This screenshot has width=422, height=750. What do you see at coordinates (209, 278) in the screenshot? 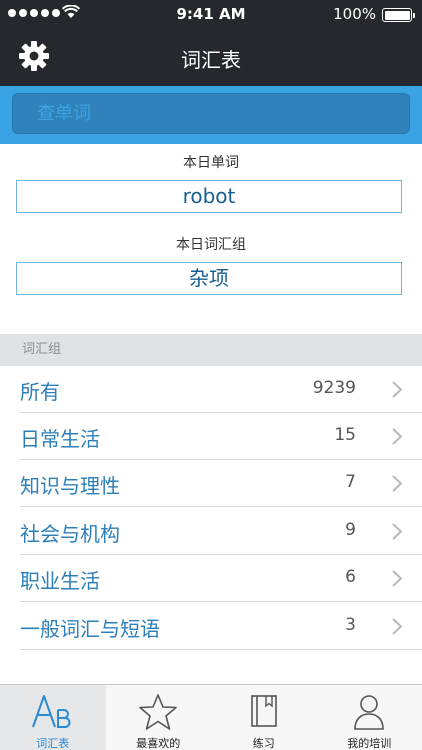
I see `group-of-day-button: 杂项` at bounding box center [209, 278].